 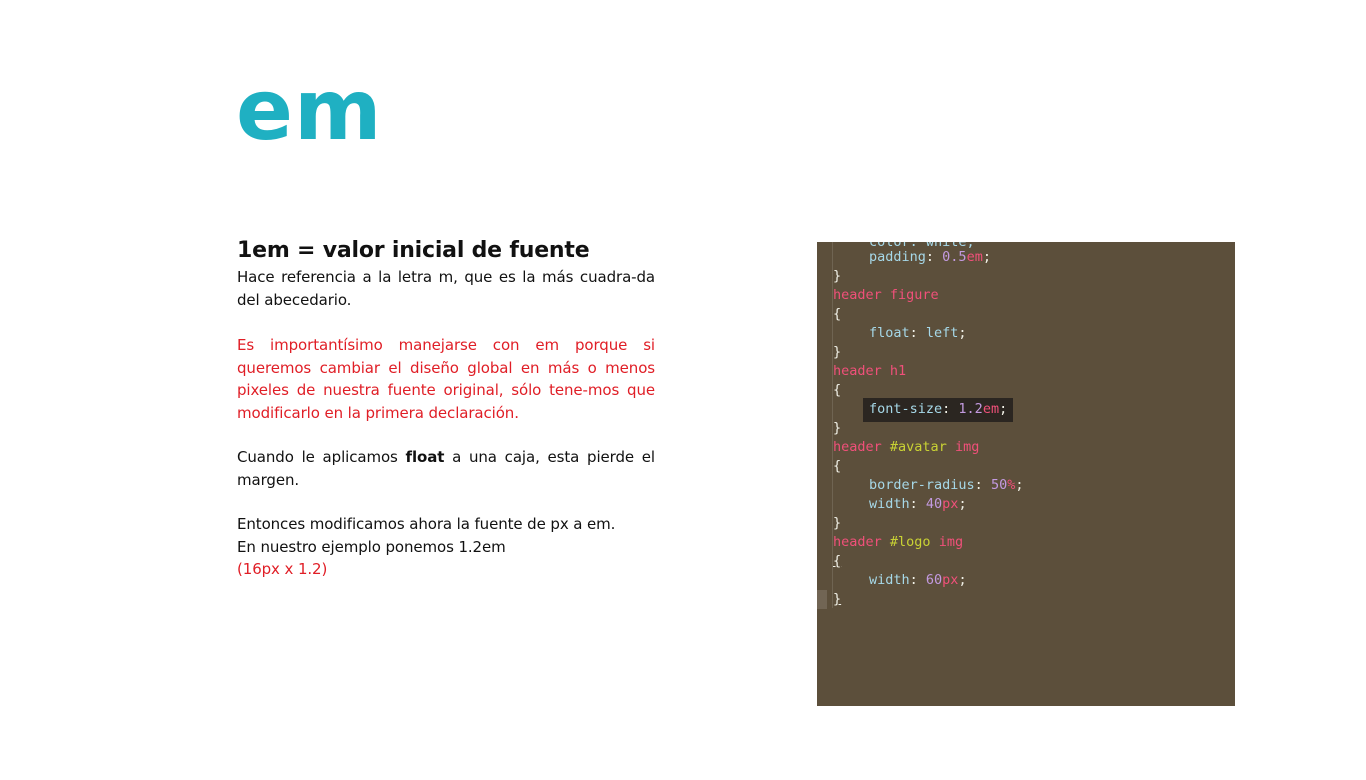 What do you see at coordinates (832, 425) in the screenshot?
I see `indent-guide` at bounding box center [832, 425].